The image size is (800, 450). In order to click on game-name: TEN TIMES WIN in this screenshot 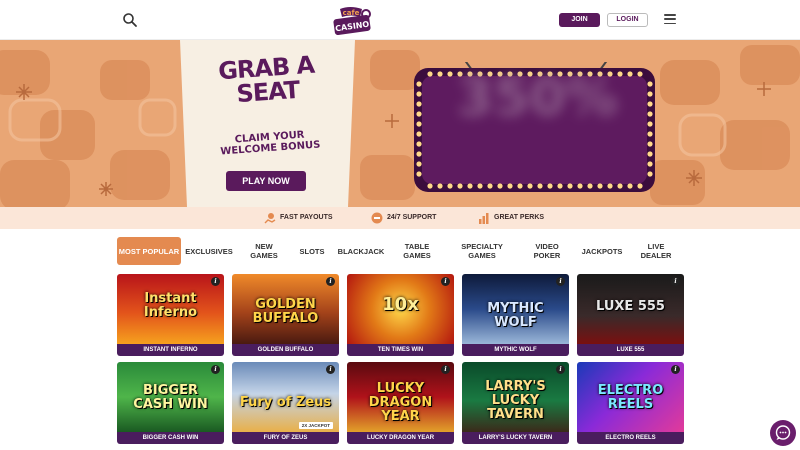, I will do `click(400, 350)`.